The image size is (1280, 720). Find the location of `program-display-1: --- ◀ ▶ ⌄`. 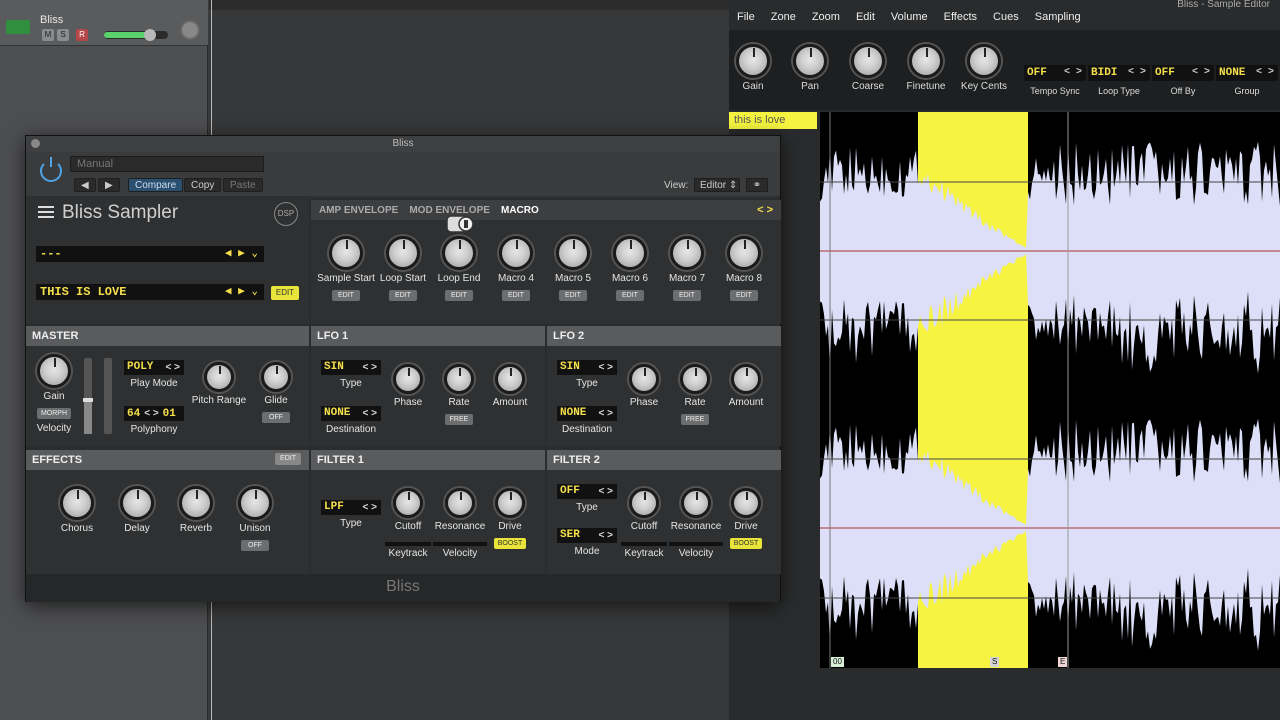

program-display-1: --- ◀ ▶ ⌄ is located at coordinates (150, 254).